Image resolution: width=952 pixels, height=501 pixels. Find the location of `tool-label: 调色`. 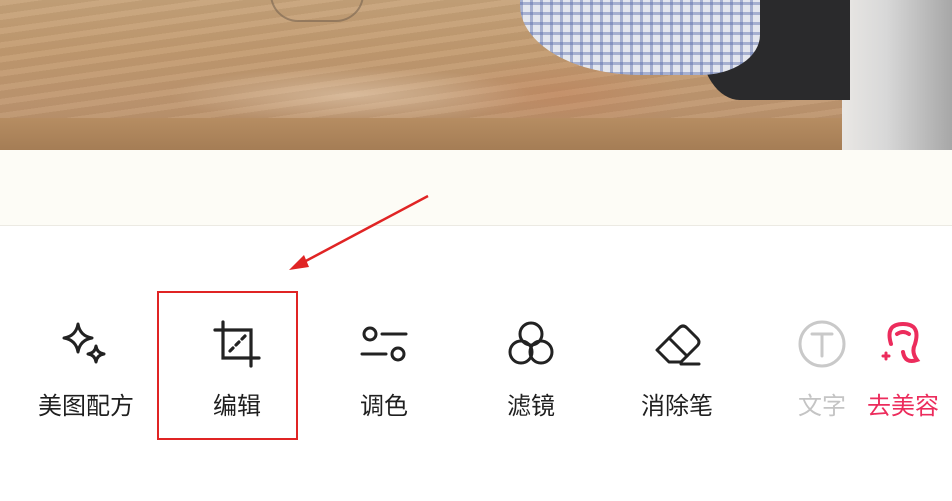

tool-label: 调色 is located at coordinates (384, 406).